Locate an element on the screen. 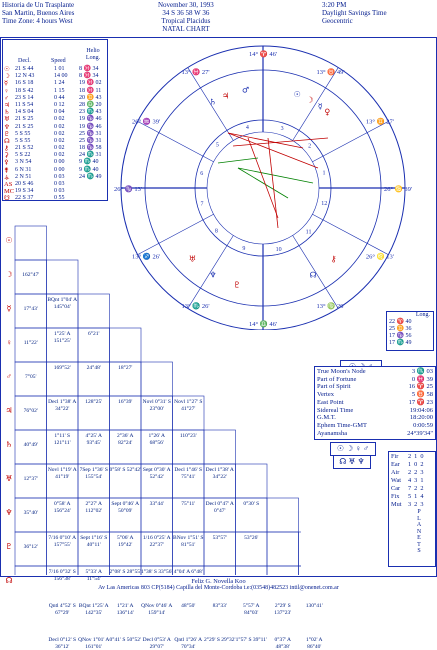  planet-row: ♅ 21 S 25 0 02 19 ♑ 46 is located at coordinates (55, 119).